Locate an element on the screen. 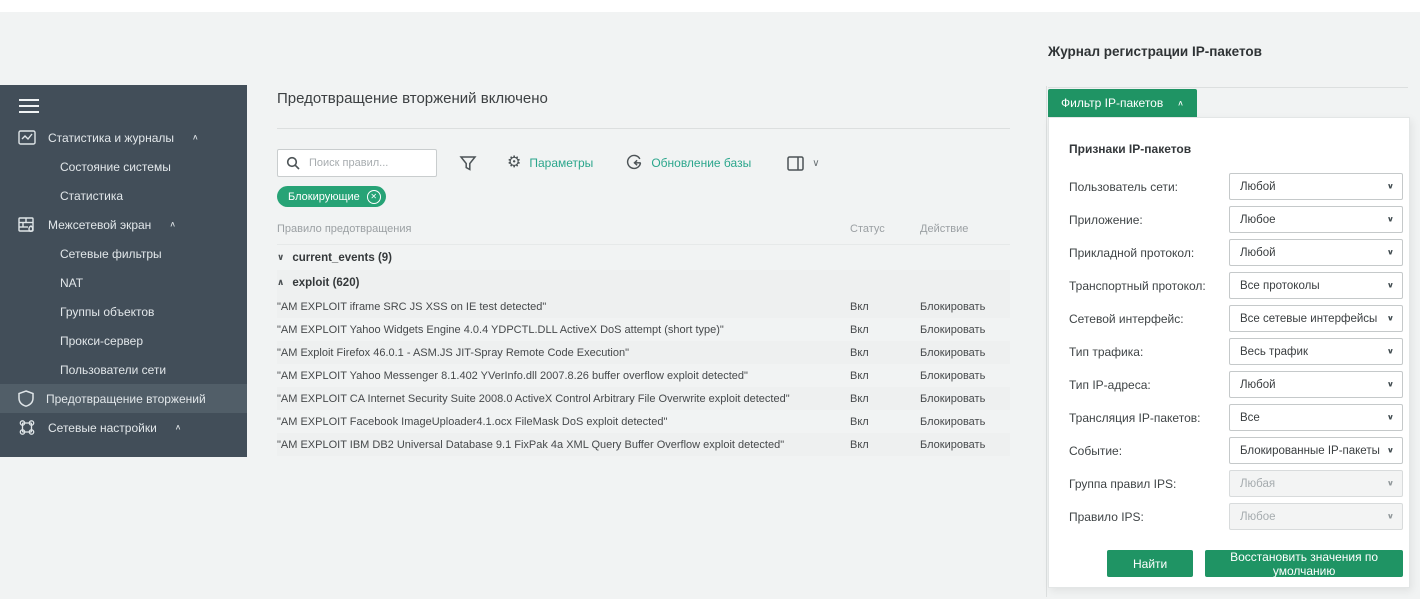  vertical-divider is located at coordinates (1046, 341).